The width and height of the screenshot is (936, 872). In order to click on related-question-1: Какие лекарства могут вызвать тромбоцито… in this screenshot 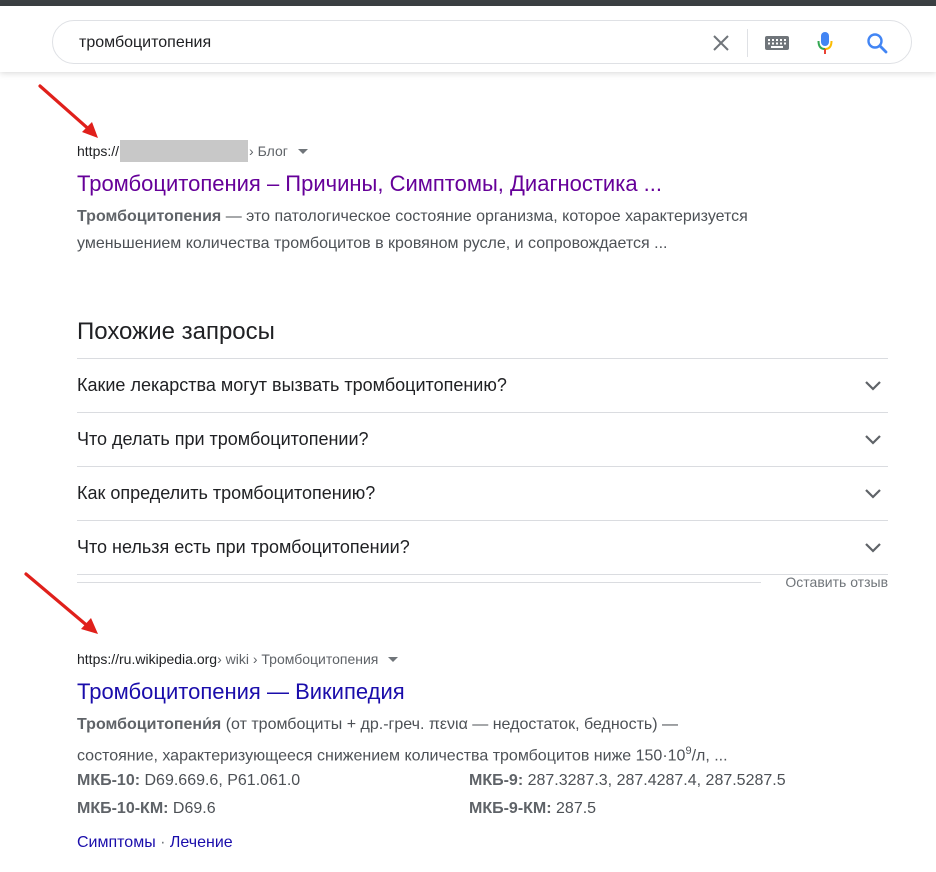, I will do `click(482, 386)`.